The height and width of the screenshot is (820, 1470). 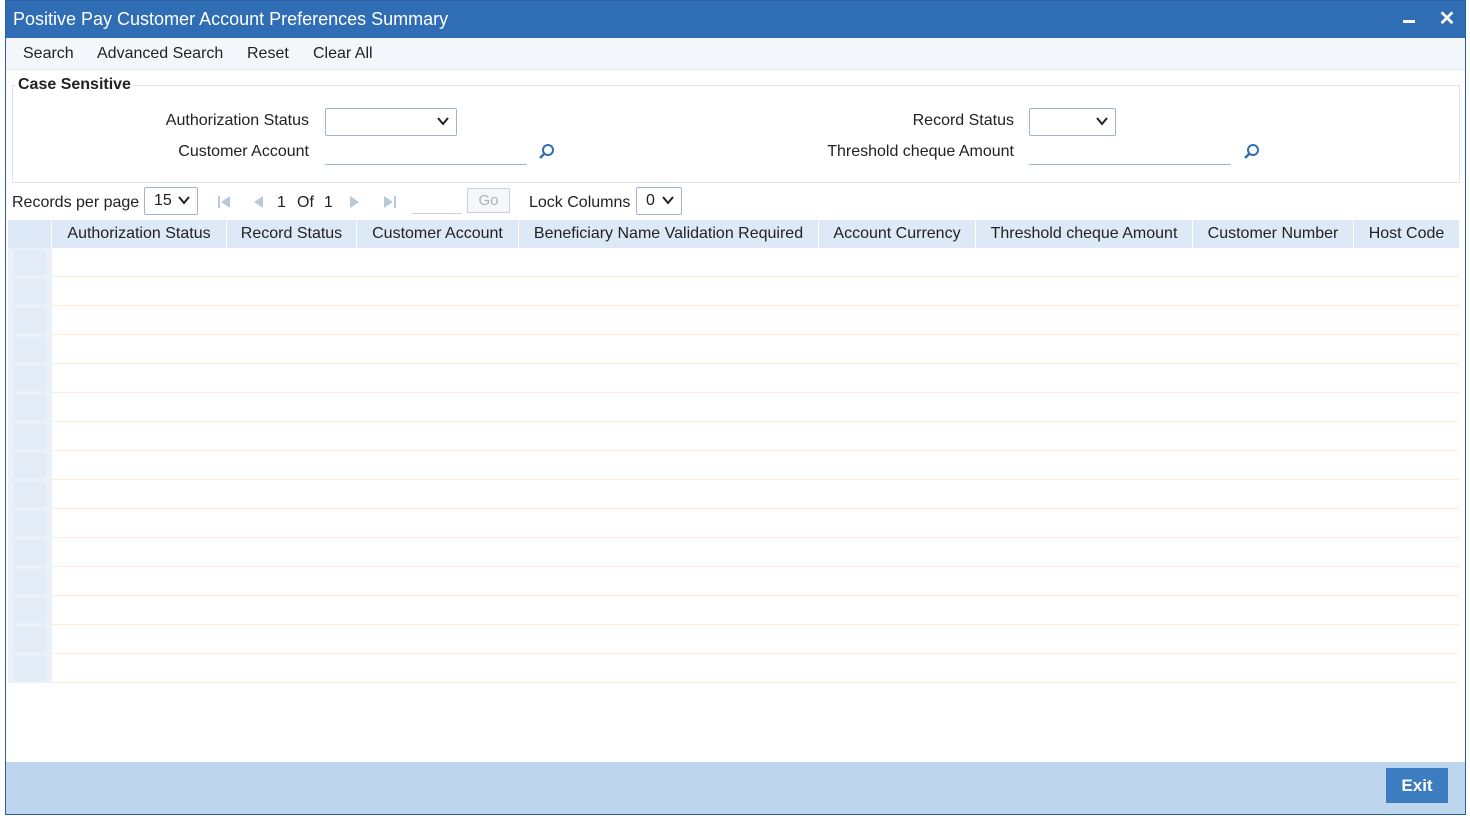 What do you see at coordinates (963, 120) in the screenshot?
I see `record-status-label: Record Status` at bounding box center [963, 120].